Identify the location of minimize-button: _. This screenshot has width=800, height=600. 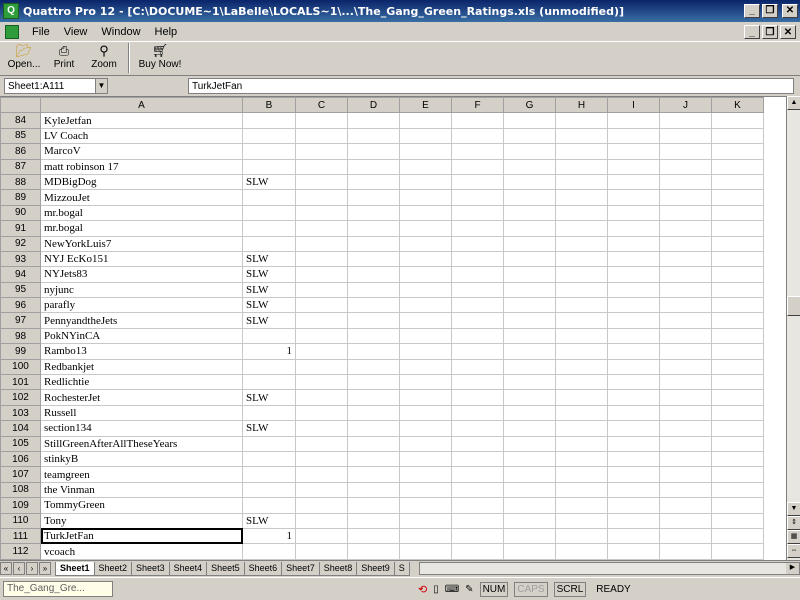
(752, 11).